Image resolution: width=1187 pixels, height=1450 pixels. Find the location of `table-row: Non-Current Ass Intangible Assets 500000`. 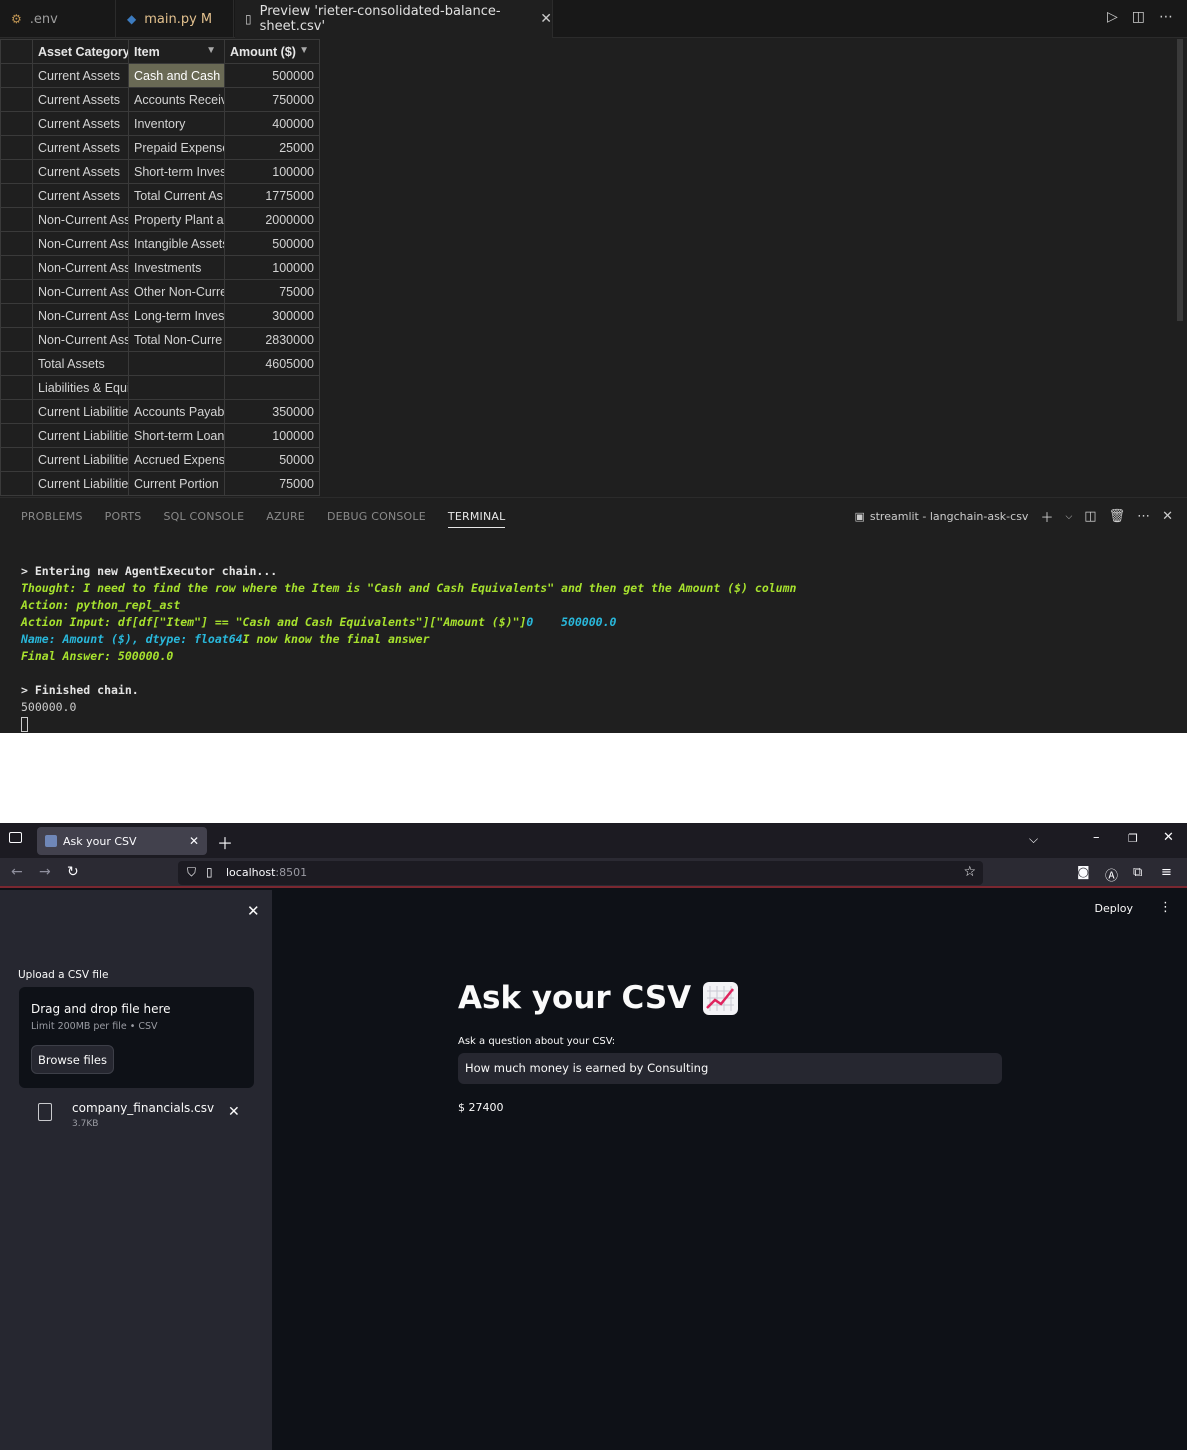

table-row: Non-Current Ass Intangible Assets 500000 is located at coordinates (160, 243).